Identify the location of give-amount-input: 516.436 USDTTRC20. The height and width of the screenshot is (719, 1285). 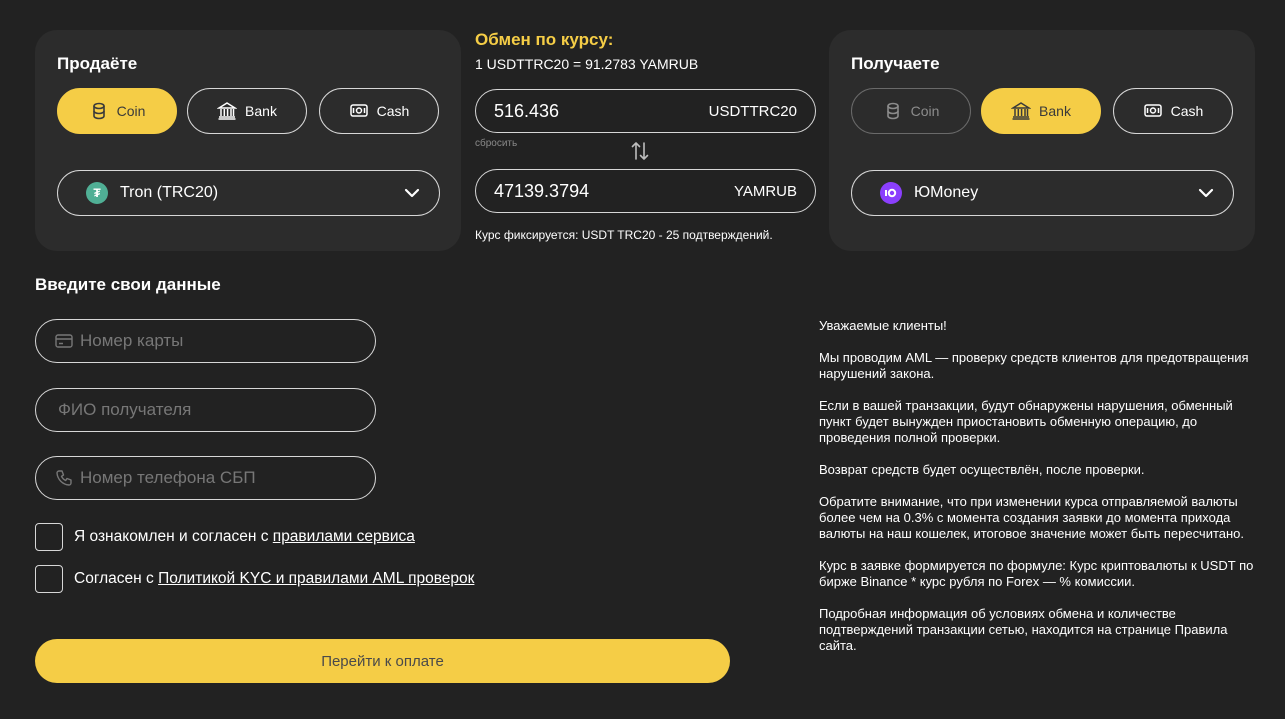
(645, 111).